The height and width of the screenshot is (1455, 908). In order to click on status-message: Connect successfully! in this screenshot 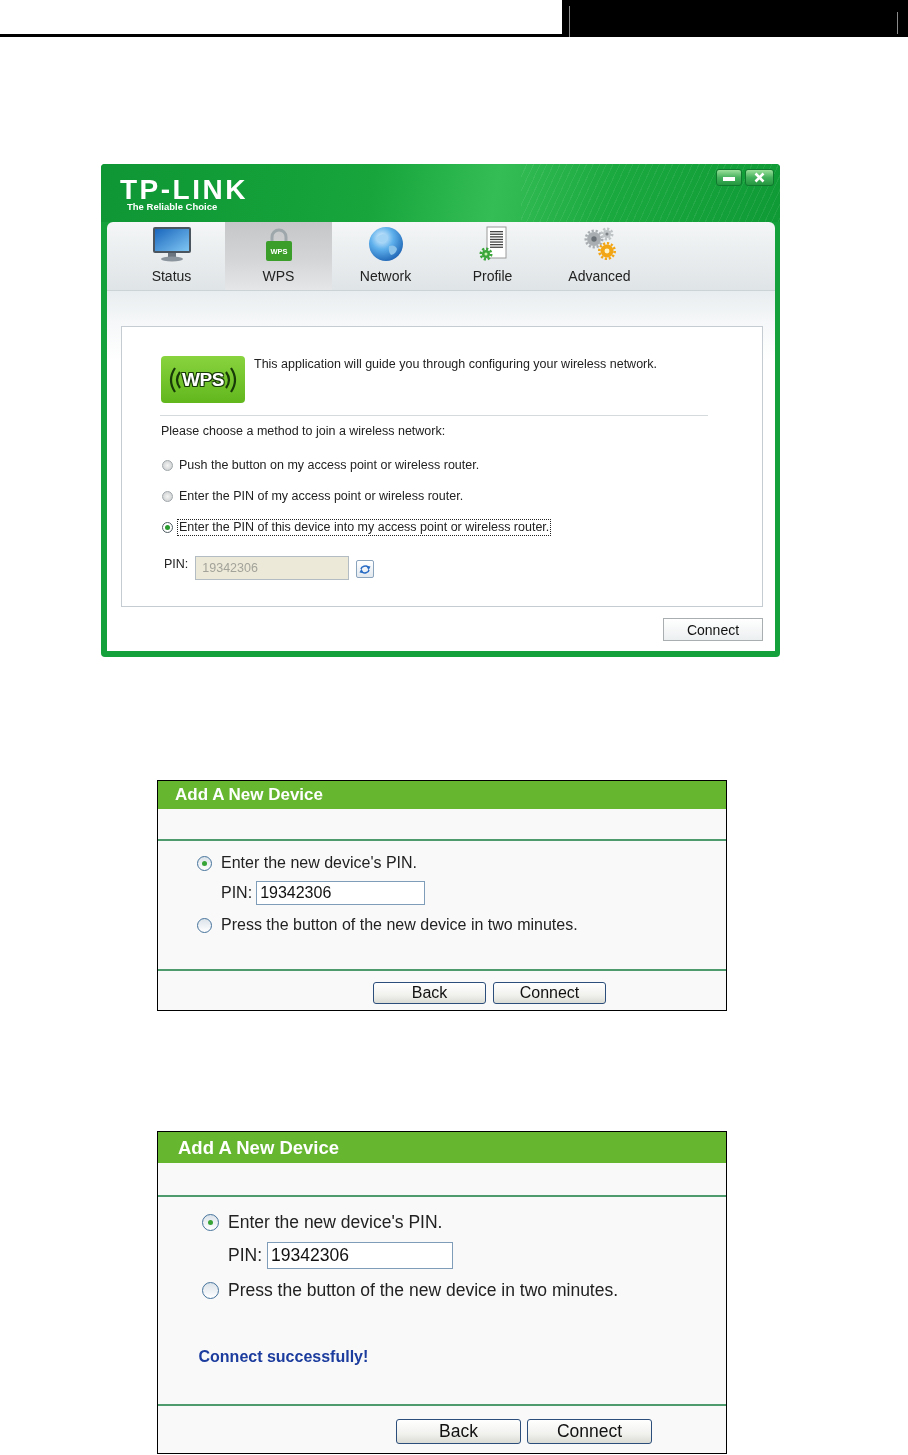, I will do `click(283, 1356)`.